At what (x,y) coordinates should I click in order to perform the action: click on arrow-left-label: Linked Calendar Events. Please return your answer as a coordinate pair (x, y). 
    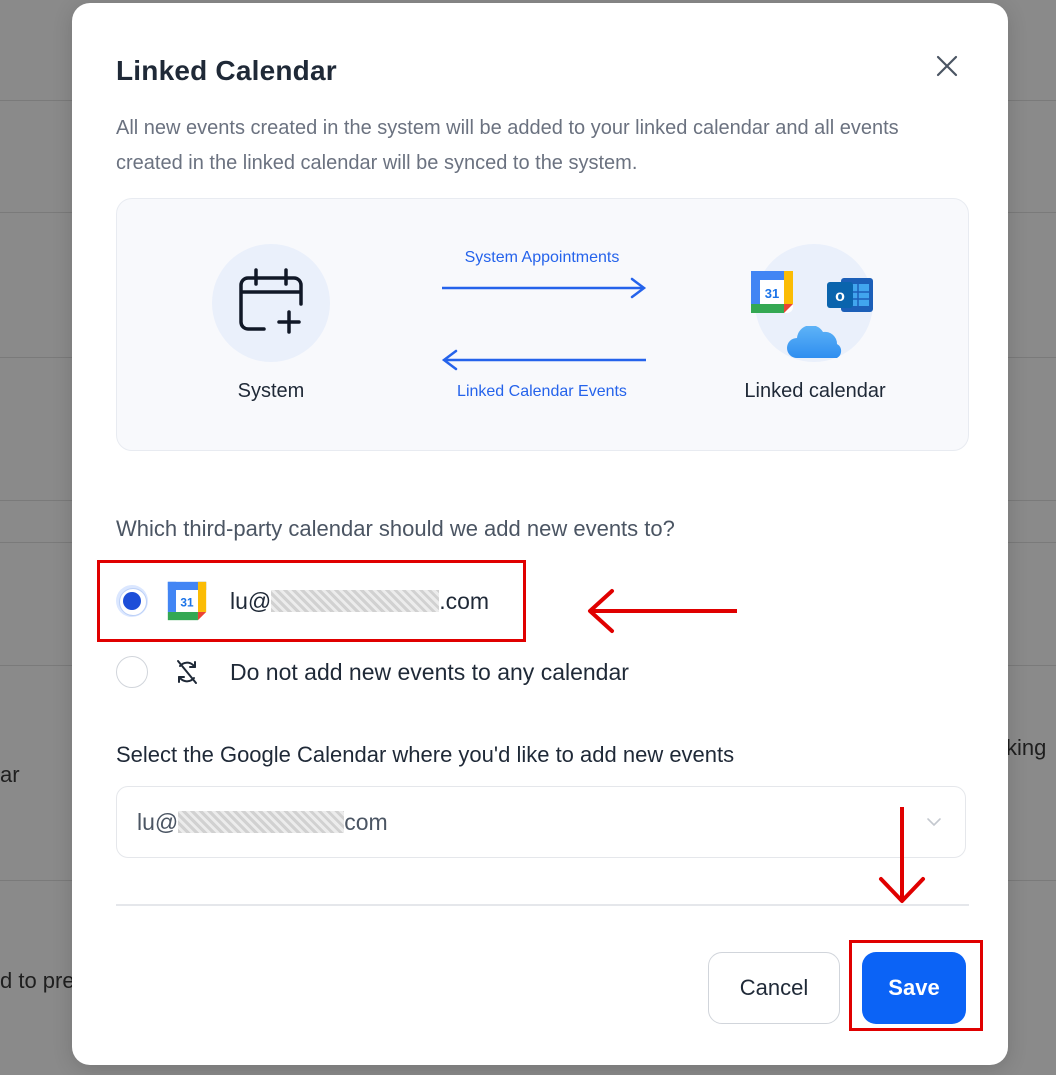
    Looking at the image, I should click on (542, 391).